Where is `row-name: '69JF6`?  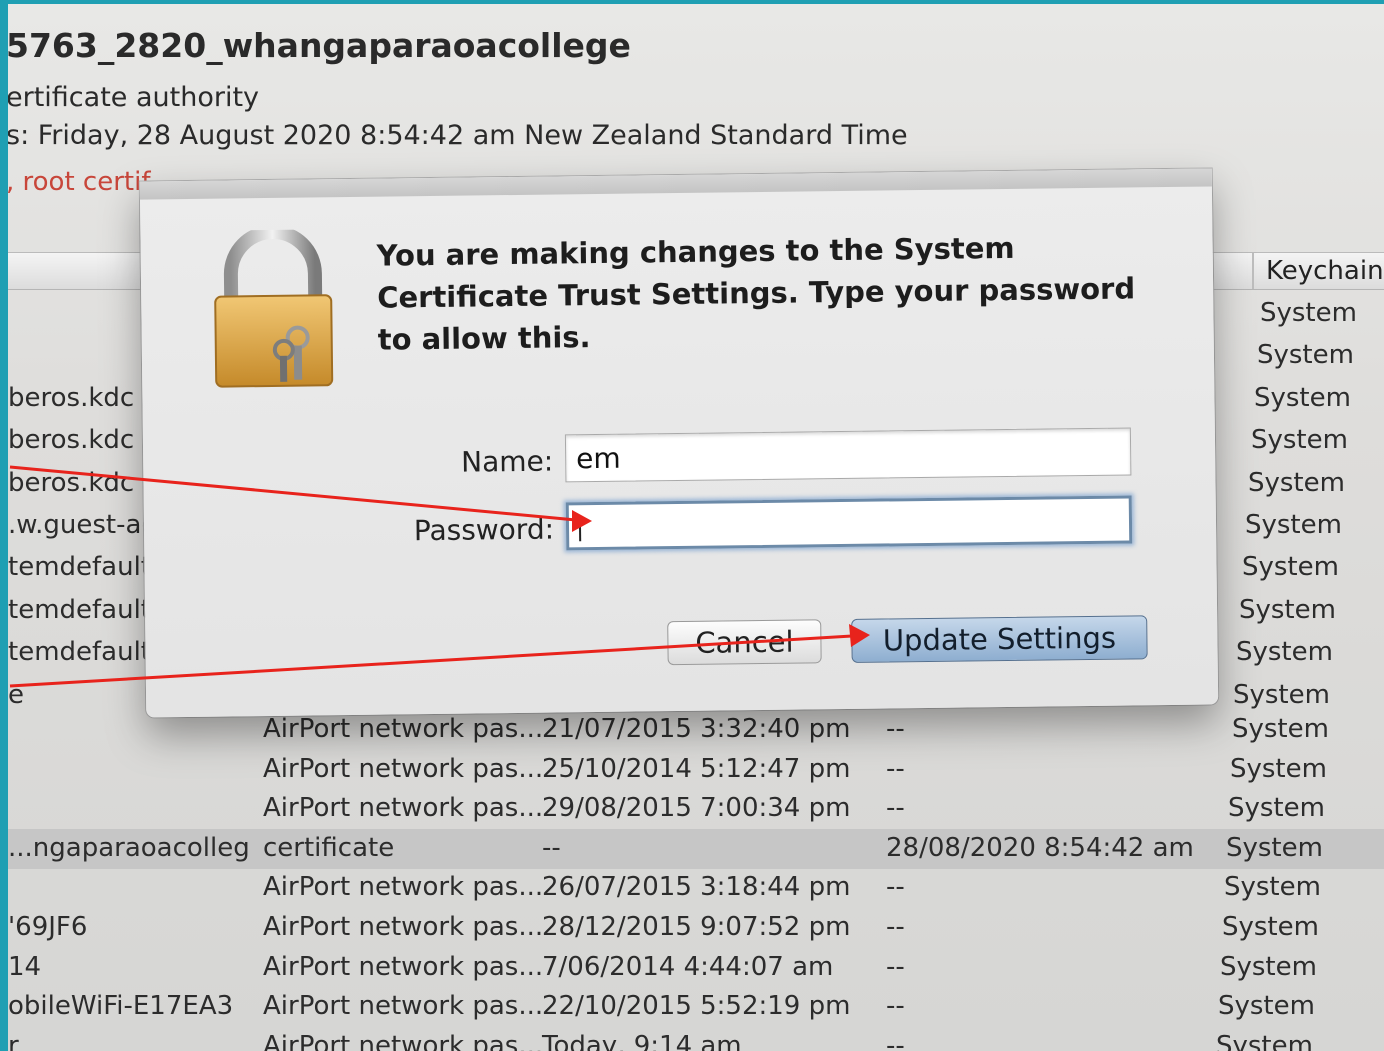 row-name: '69JF6 is located at coordinates (48, 927).